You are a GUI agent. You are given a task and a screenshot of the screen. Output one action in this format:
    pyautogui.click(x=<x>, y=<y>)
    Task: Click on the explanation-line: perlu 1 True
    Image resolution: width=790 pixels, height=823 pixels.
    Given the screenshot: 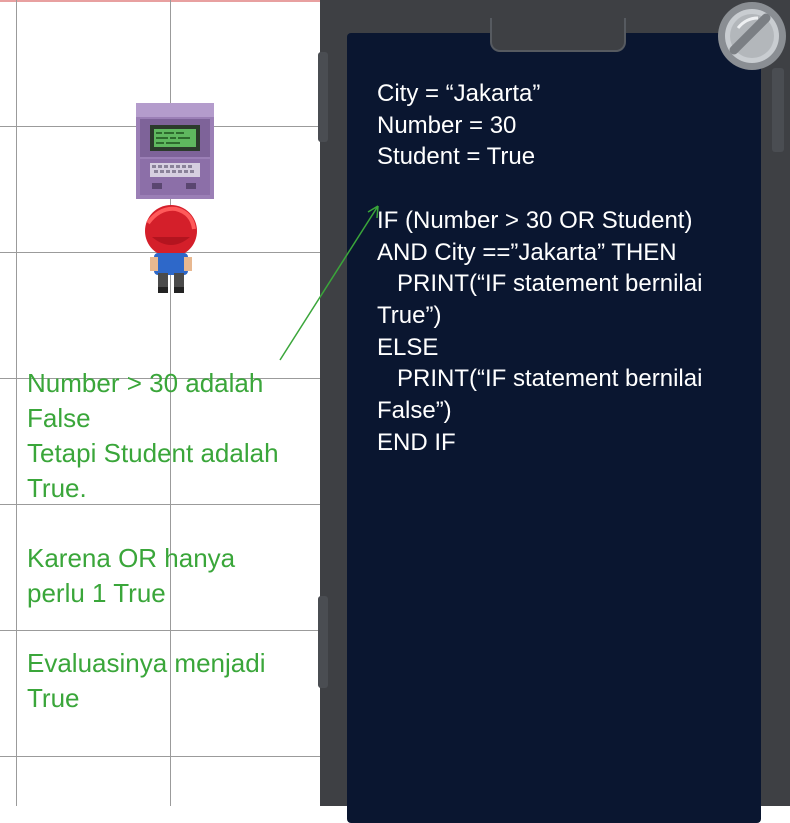 What is the action you would take?
    pyautogui.click(x=96, y=593)
    